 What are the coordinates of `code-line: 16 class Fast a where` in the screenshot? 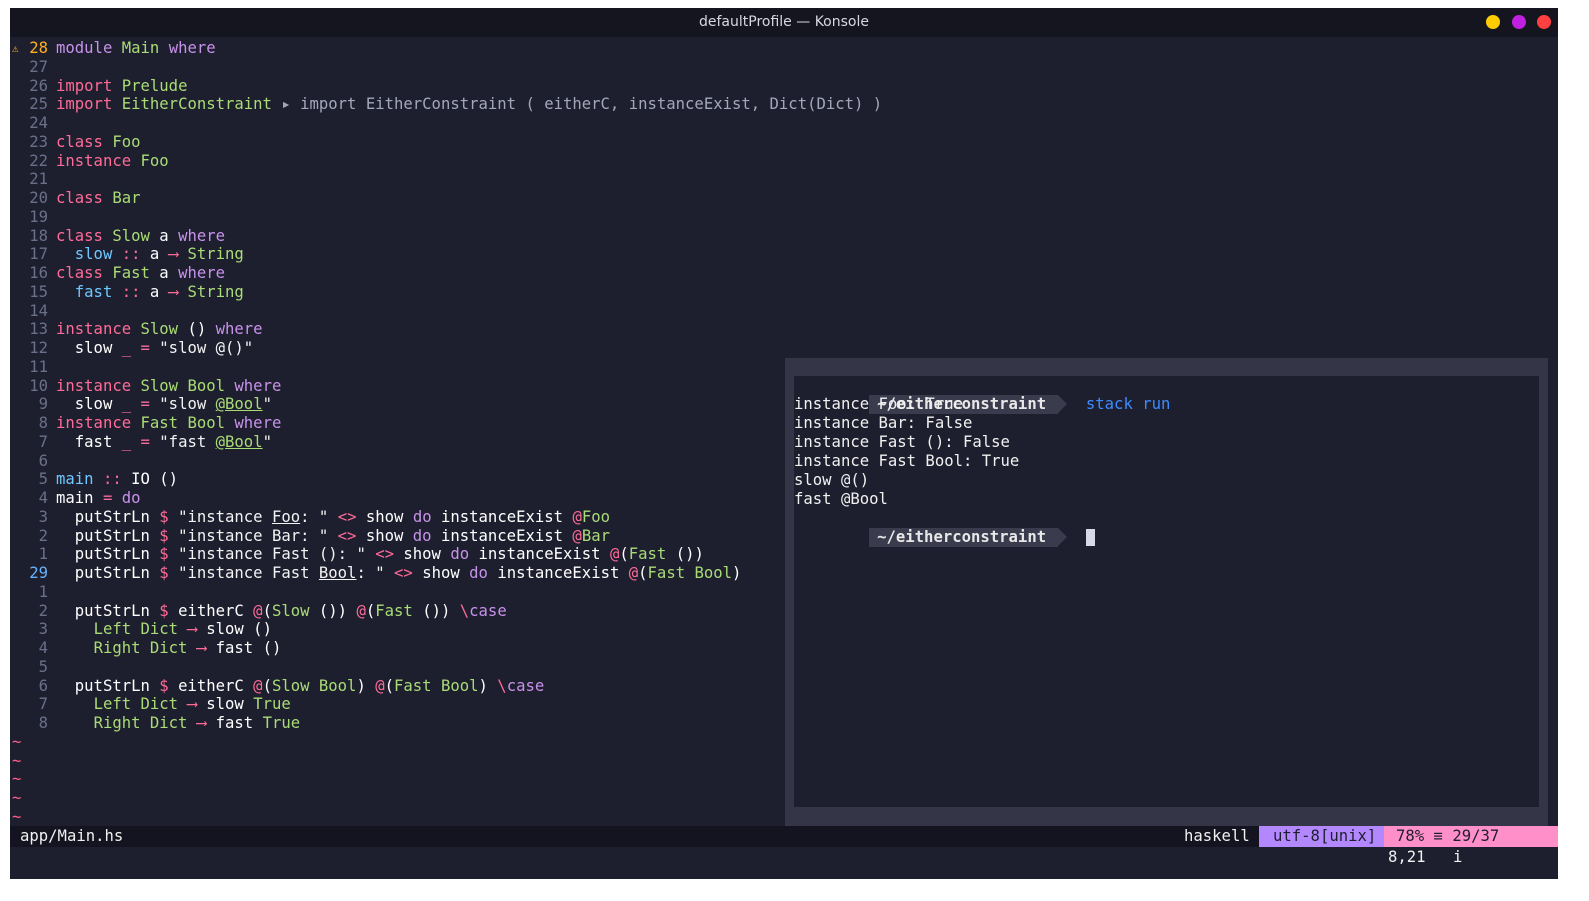 It's located at (117, 273).